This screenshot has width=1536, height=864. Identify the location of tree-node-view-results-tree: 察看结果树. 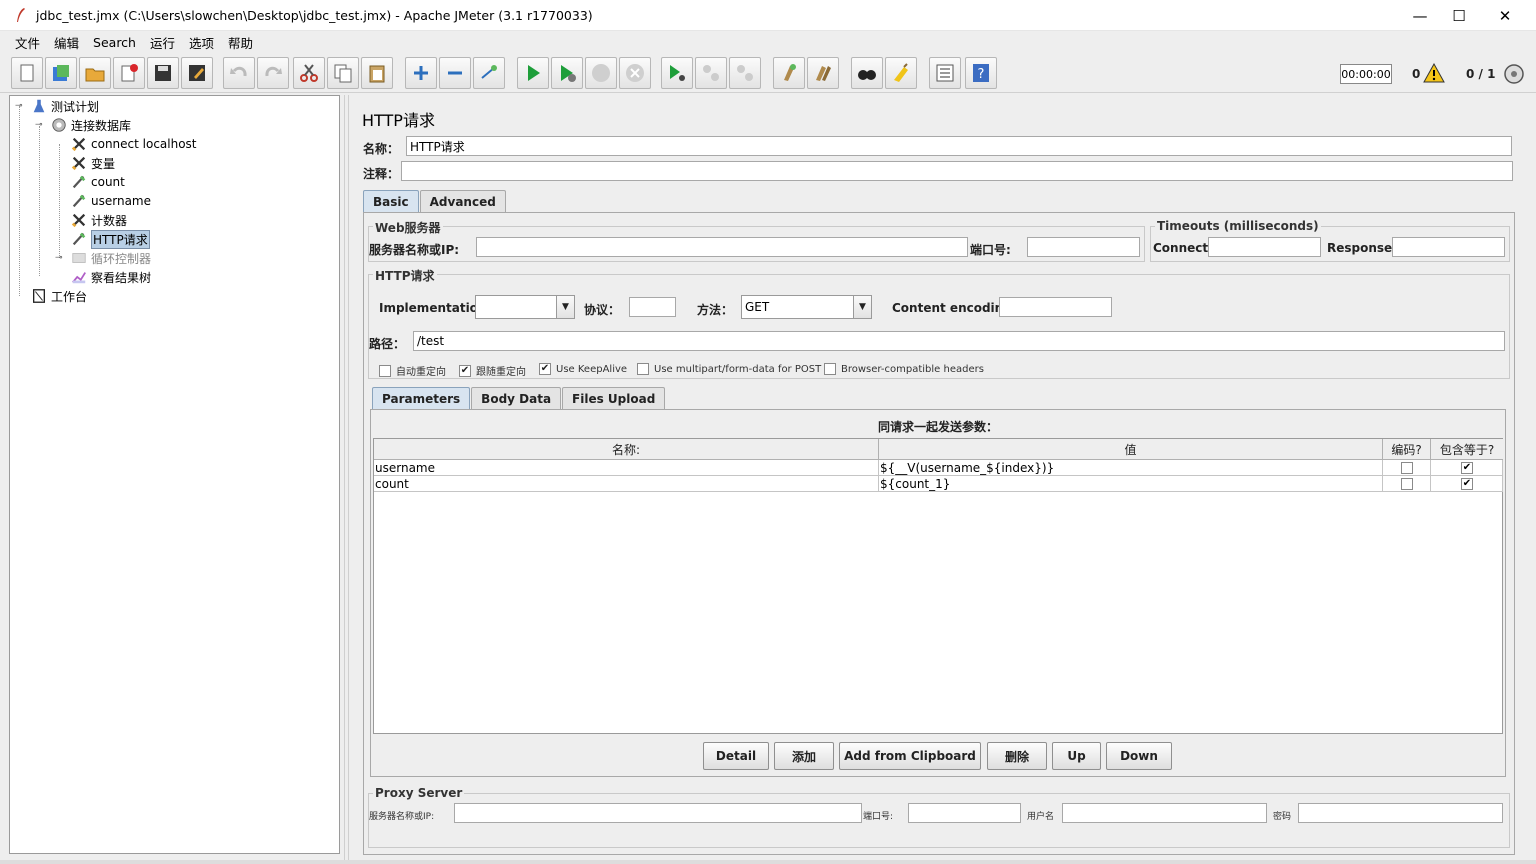
(110, 277).